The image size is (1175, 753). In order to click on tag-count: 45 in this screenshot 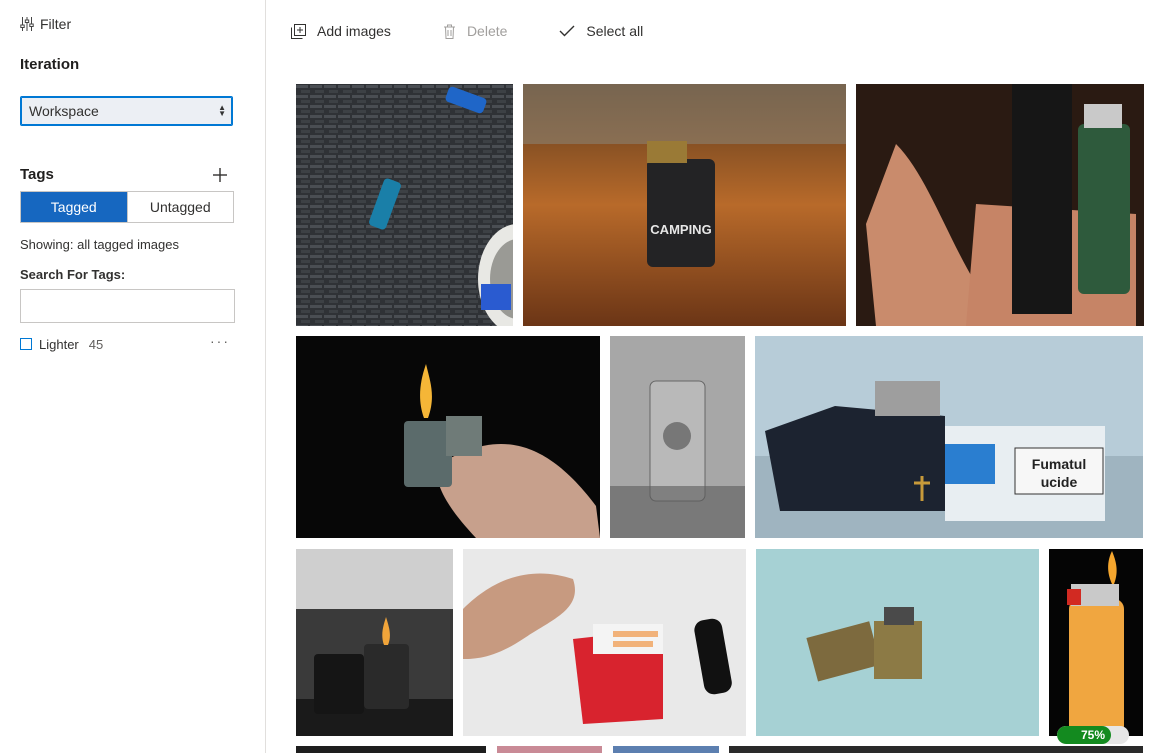, I will do `click(96, 344)`.